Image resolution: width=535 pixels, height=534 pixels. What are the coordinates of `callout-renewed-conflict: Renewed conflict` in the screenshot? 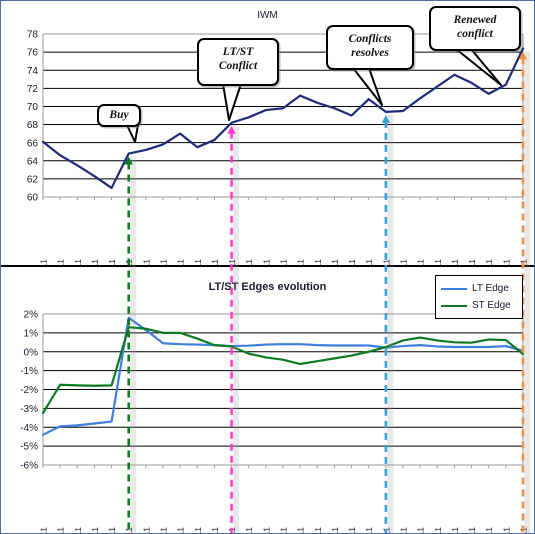 It's located at (475, 28).